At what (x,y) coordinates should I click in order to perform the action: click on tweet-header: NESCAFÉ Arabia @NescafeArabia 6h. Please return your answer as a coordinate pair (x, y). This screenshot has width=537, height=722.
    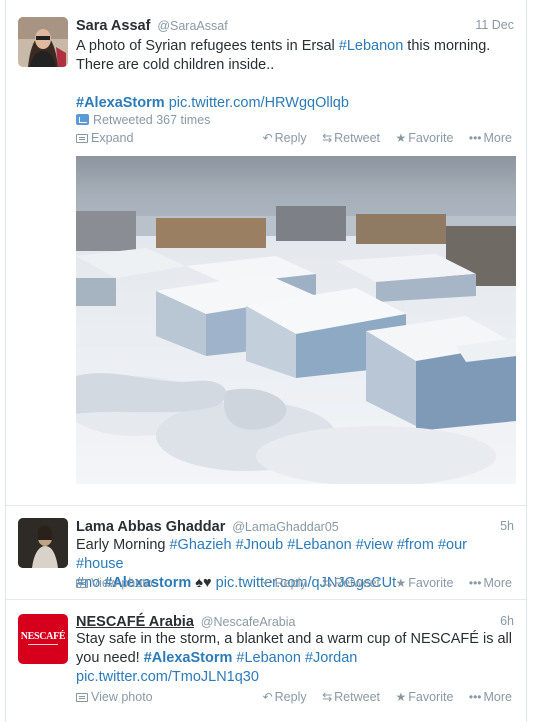
    Looking at the image, I should click on (295, 622).